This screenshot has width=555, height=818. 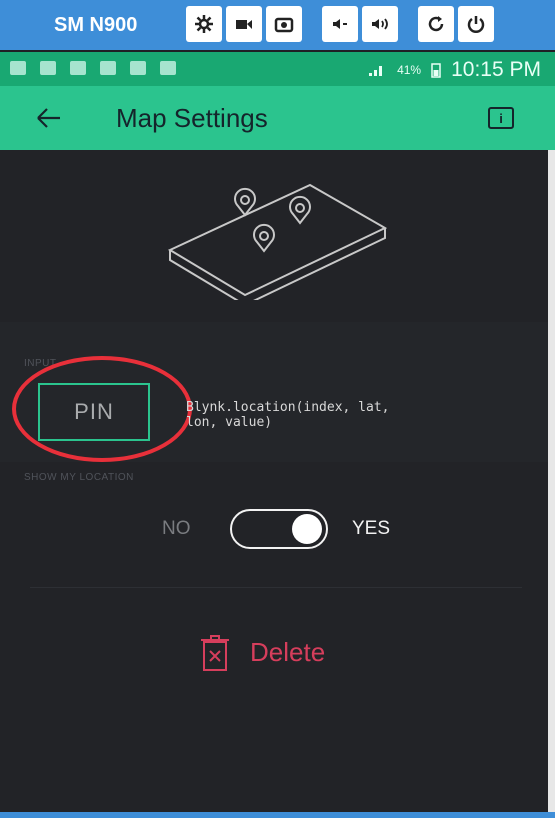 What do you see at coordinates (277, 69) in the screenshot?
I see `status-bar: 41% 10:15 PM` at bounding box center [277, 69].